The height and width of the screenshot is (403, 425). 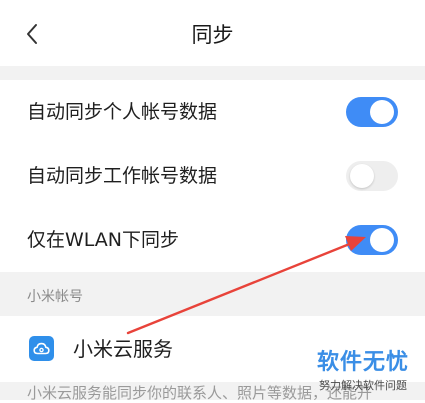 What do you see at coordinates (103, 240) in the screenshot?
I see `sync-row-label: 仅在WLAN下同步` at bounding box center [103, 240].